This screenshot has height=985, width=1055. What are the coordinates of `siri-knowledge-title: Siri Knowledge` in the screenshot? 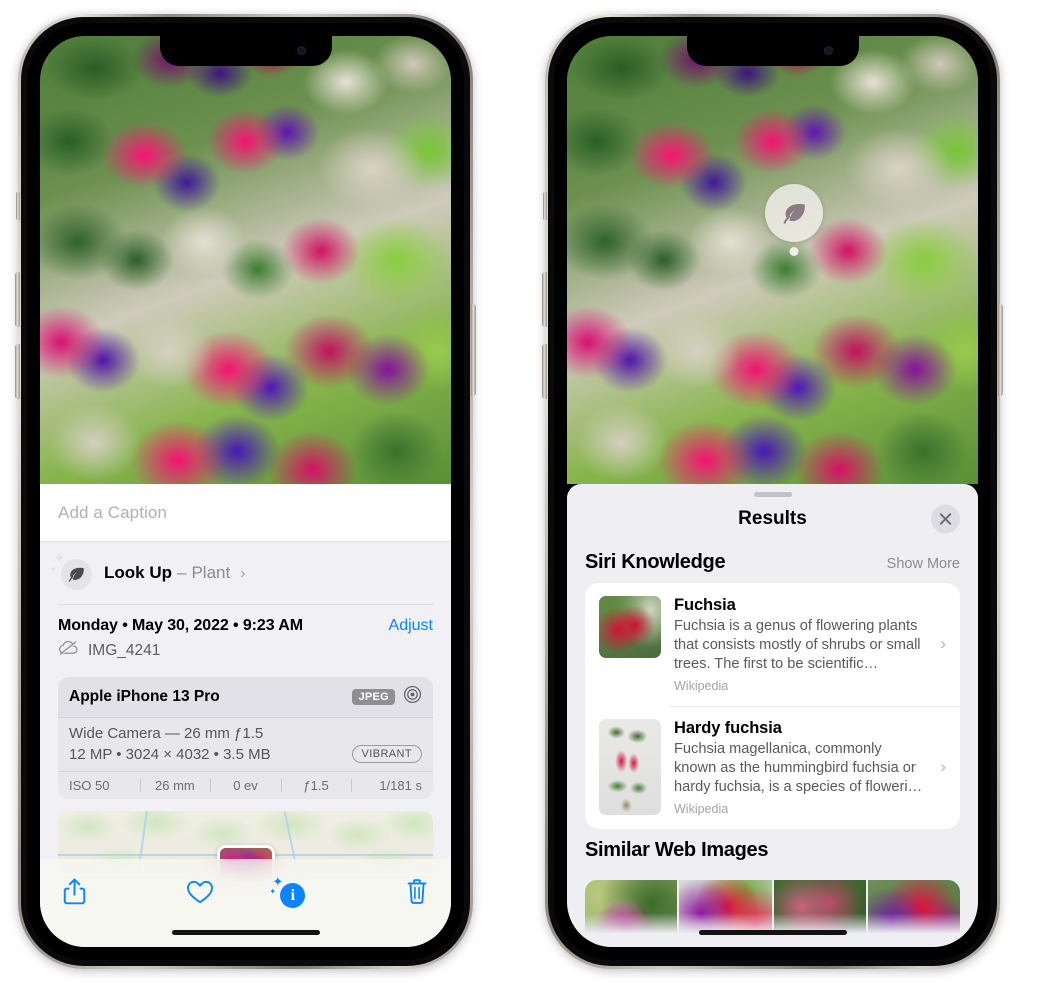 It's located at (655, 562).